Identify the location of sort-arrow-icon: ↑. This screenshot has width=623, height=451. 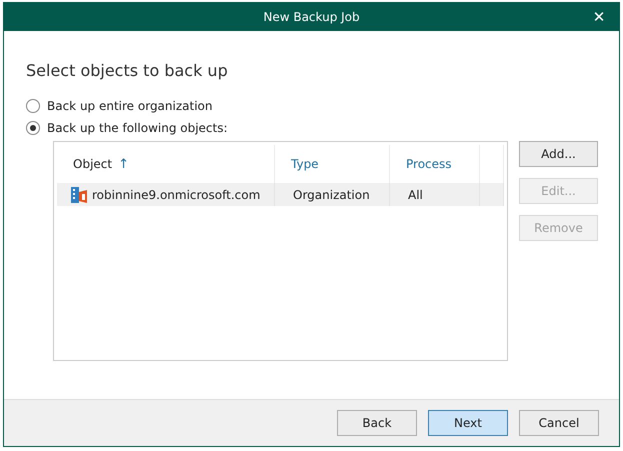
(123, 164).